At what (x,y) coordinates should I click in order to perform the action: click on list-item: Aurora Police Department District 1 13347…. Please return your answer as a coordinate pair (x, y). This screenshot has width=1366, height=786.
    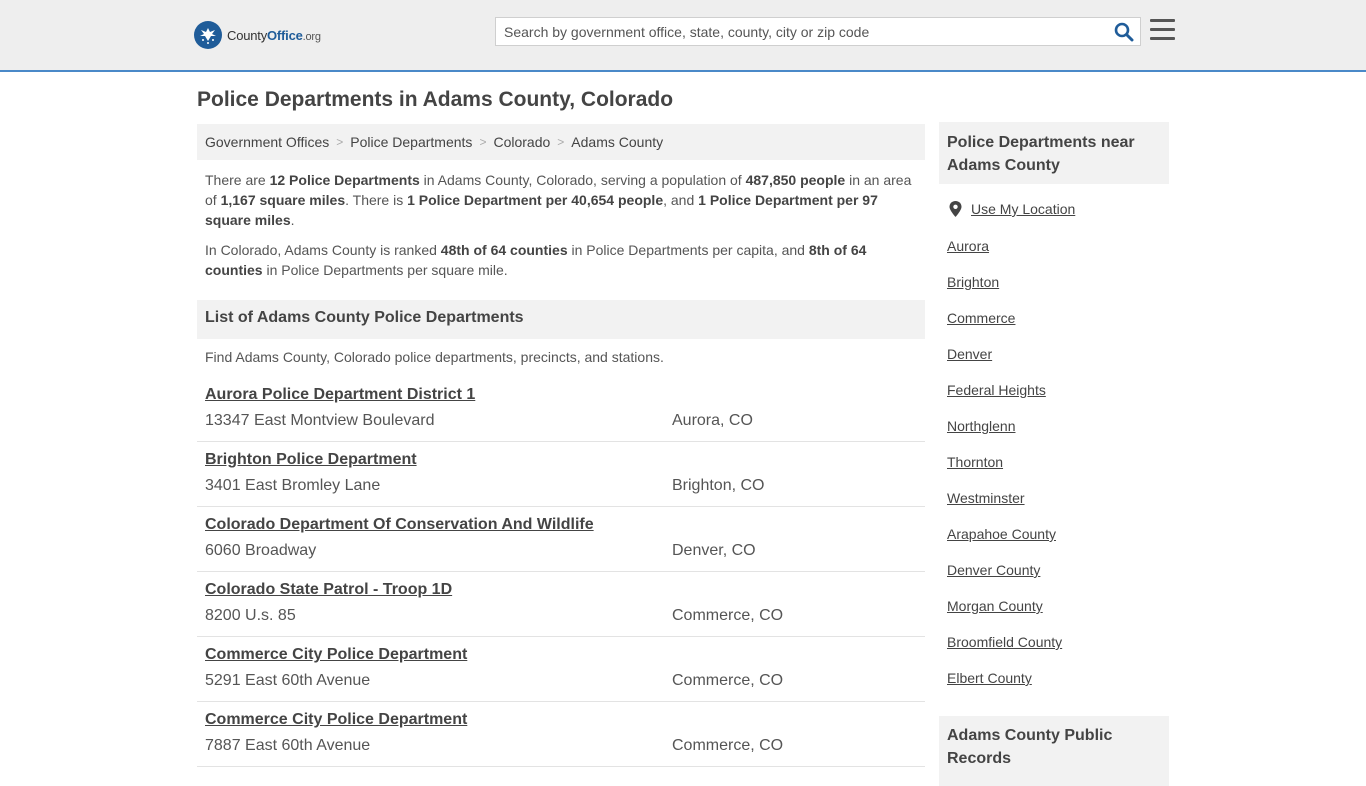
    Looking at the image, I should click on (561, 409).